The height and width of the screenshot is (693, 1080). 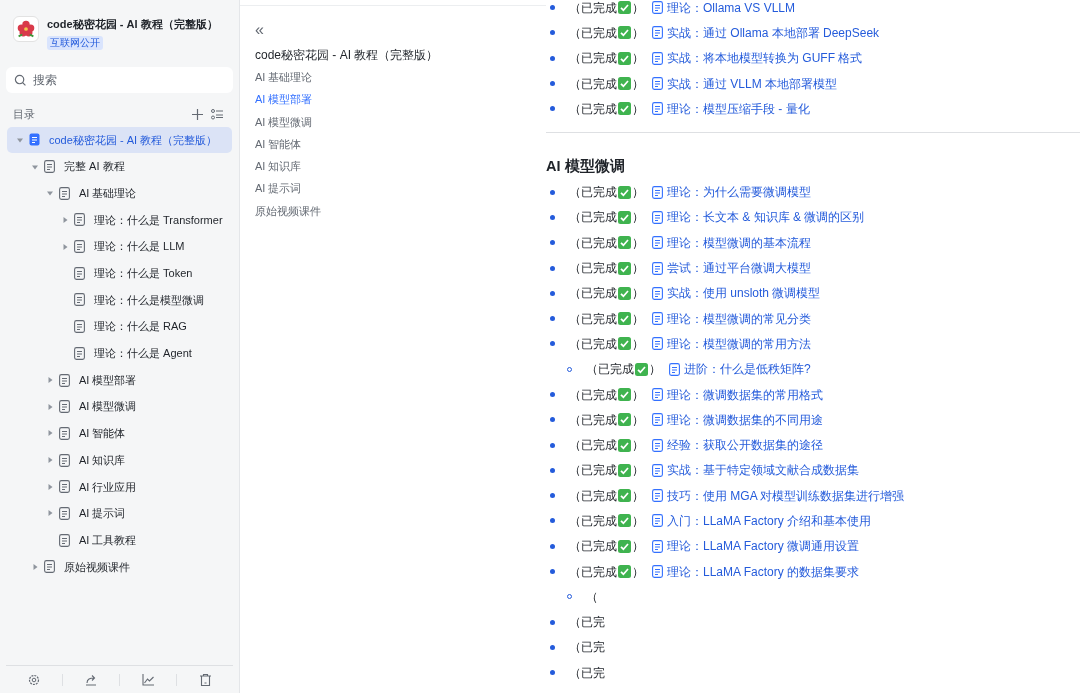 What do you see at coordinates (400, 166) in the screenshot?
I see `outline-item: AI 知识库` at bounding box center [400, 166].